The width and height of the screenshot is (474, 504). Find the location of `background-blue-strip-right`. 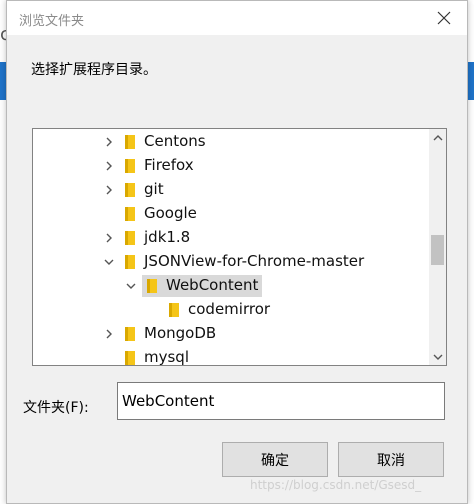

background-blue-strip-right is located at coordinates (471, 81).